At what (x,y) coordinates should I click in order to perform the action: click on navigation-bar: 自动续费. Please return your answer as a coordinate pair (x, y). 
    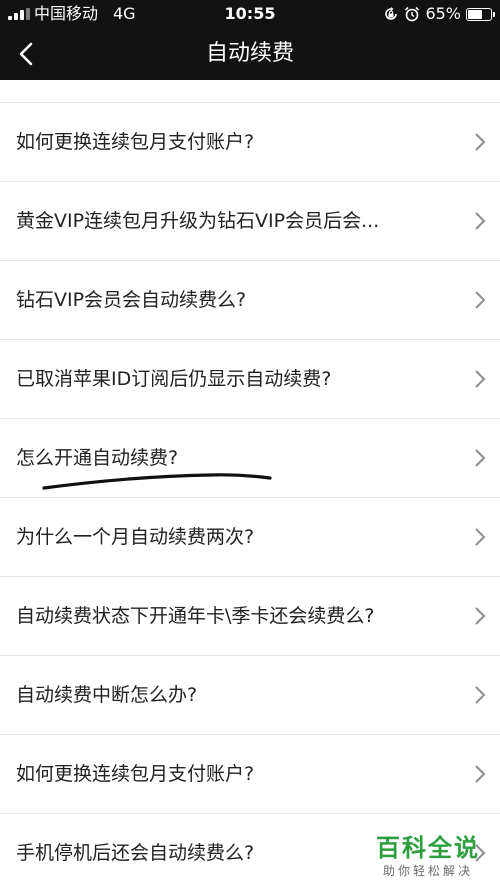
    Looking at the image, I should click on (250, 54).